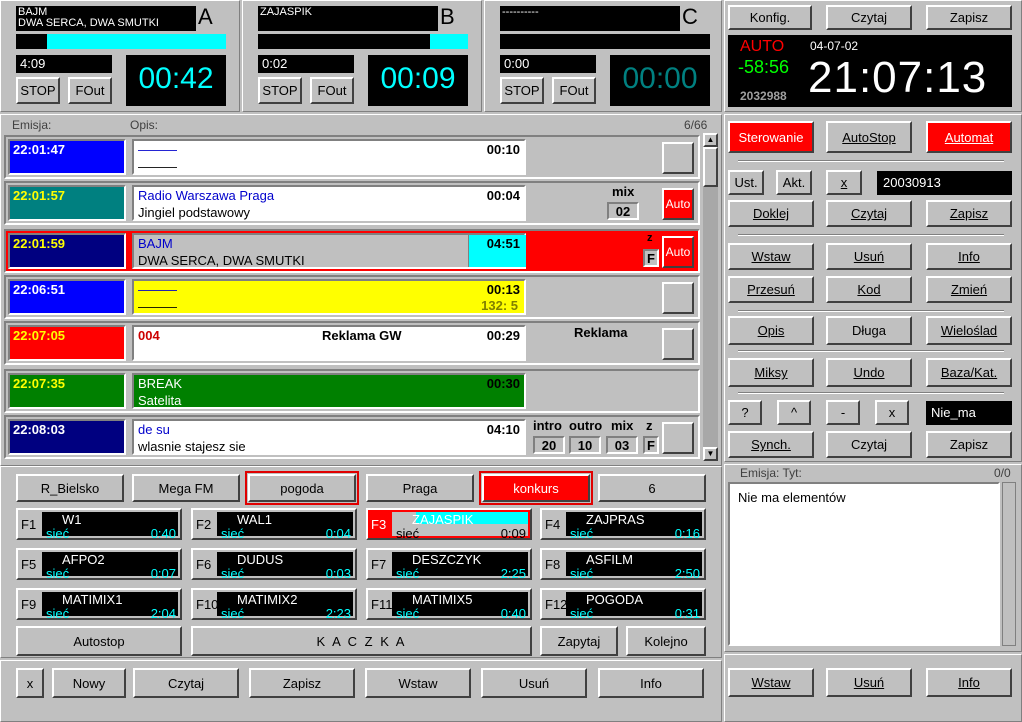  What do you see at coordinates (352, 391) in the screenshot?
I see `playlist-row: 22:07:35 BREAK Satelita 00:30` at bounding box center [352, 391].